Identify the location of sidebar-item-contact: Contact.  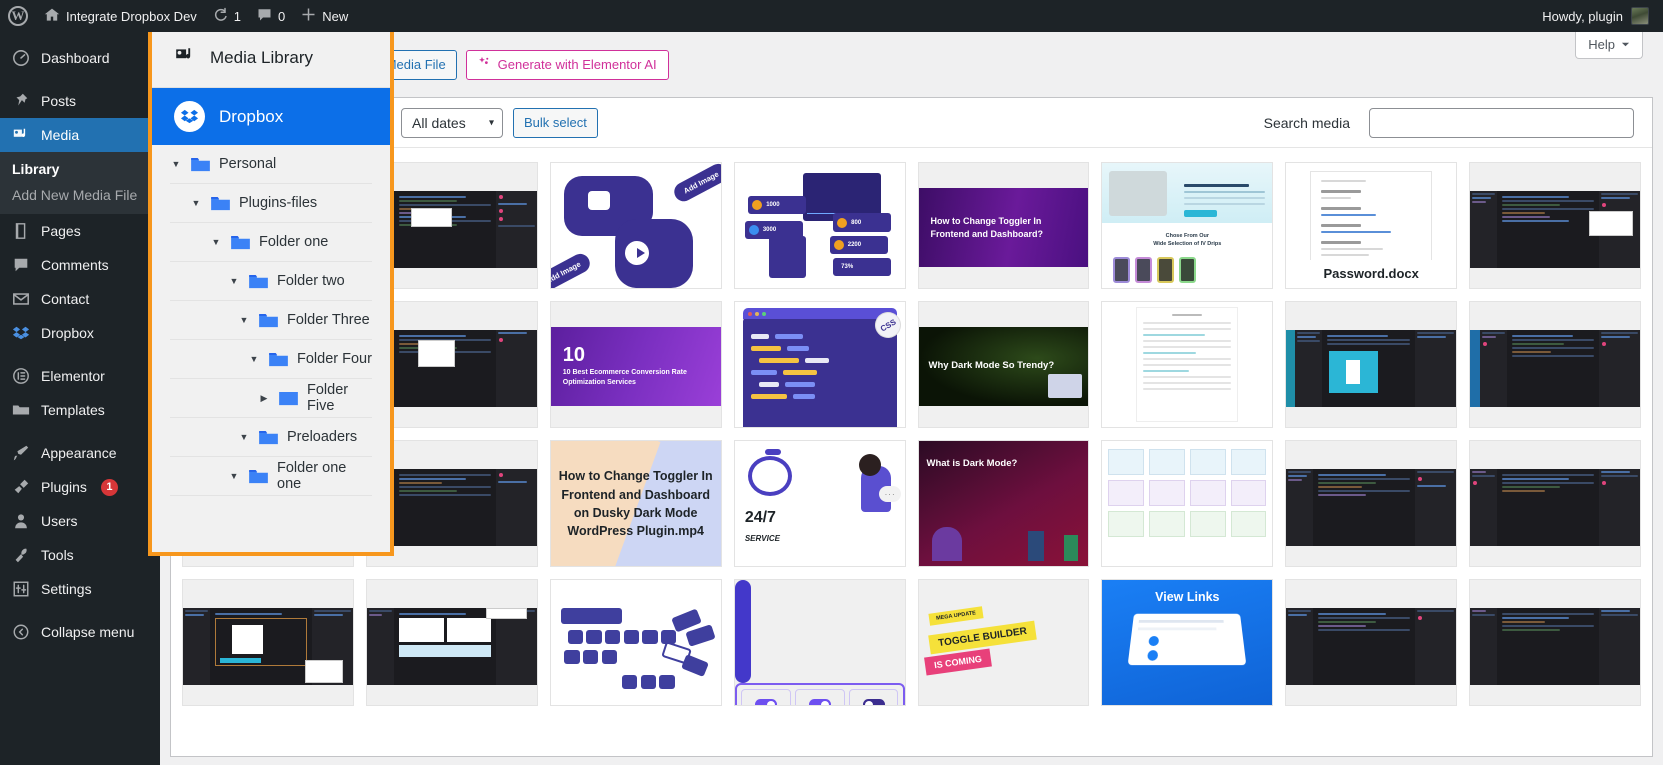
(80, 299).